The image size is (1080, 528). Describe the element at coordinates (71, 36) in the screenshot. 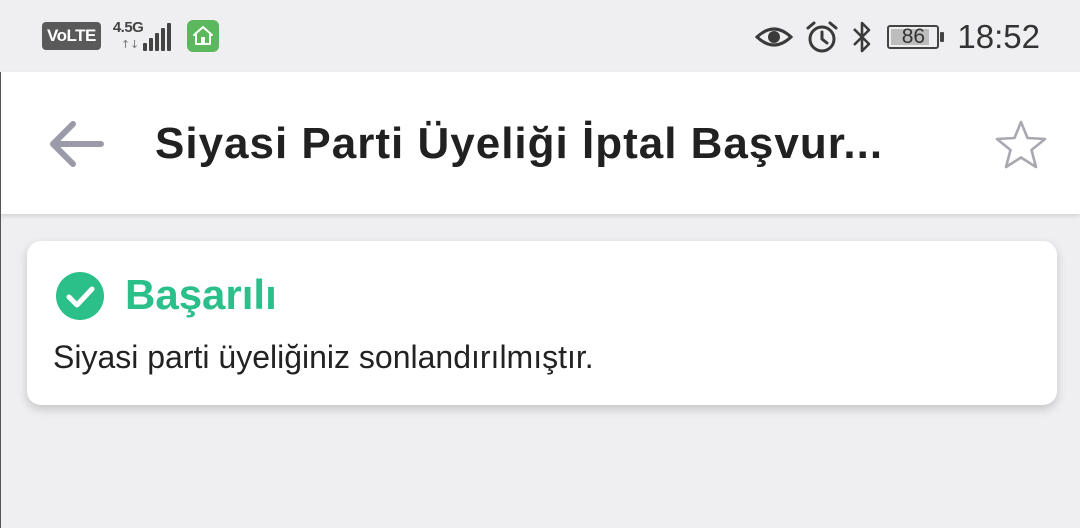

I see `volte-badge: VoLTE` at that location.